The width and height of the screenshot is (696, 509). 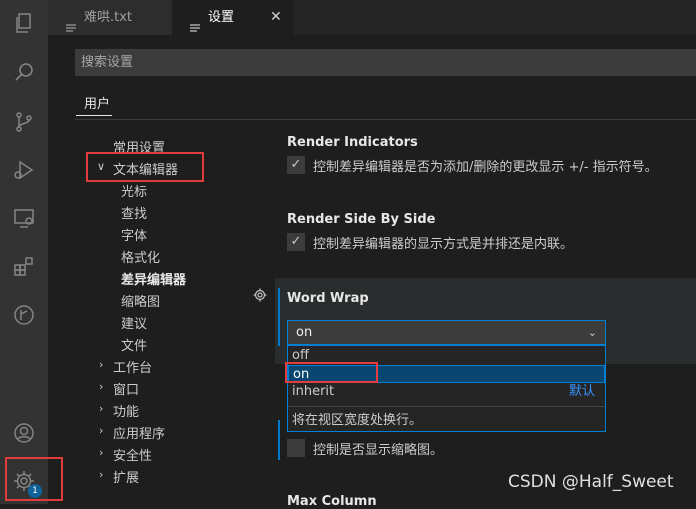 I want to click on render-indicators-desc: 控制差异编辑器是否为添加/删除的更改显示 +/- 指示符号。, so click(x=485, y=167).